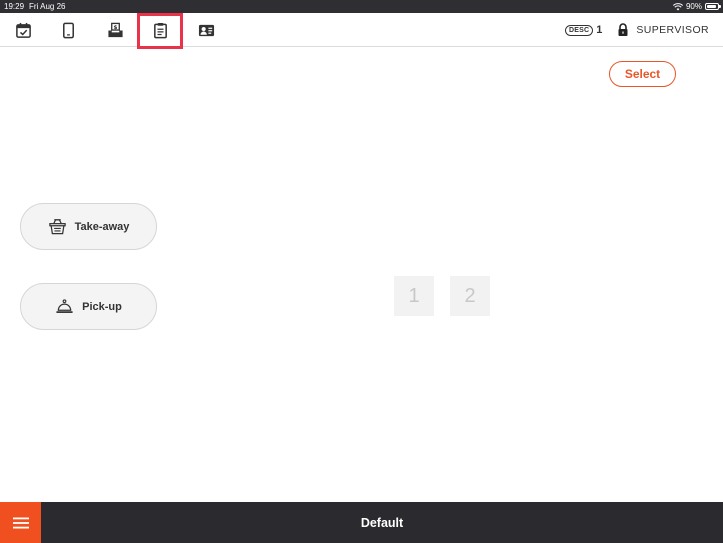 The height and width of the screenshot is (543, 723). I want to click on status-bar: 19:29 Fri Aug 26 90%, so click(361, 6).